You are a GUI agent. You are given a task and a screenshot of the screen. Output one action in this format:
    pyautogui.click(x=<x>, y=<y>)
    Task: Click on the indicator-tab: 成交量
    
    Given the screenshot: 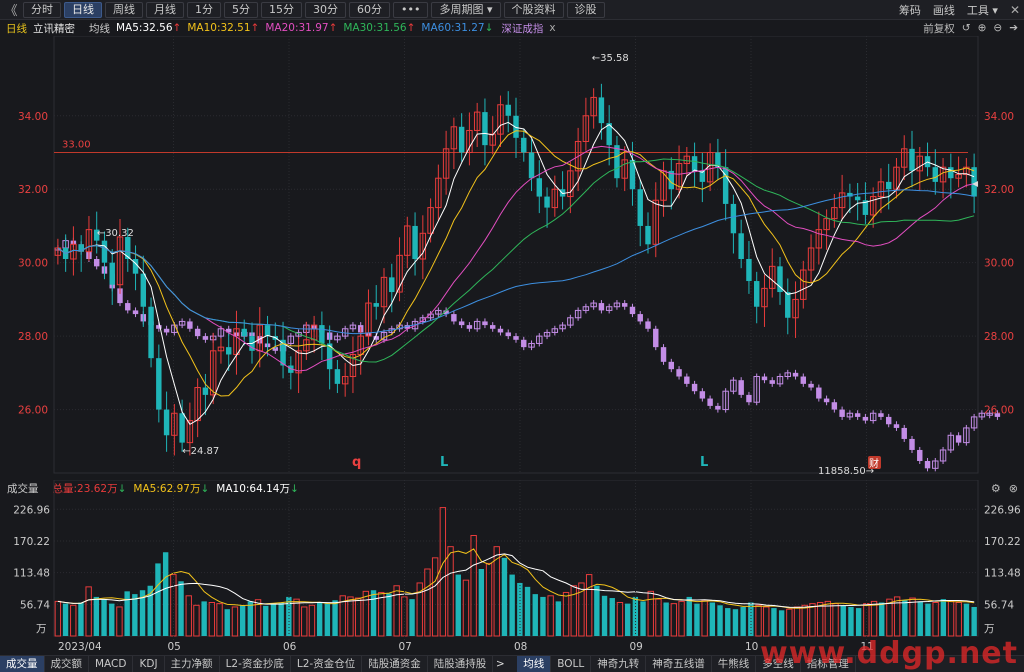 What is the action you would take?
    pyautogui.click(x=22, y=664)
    